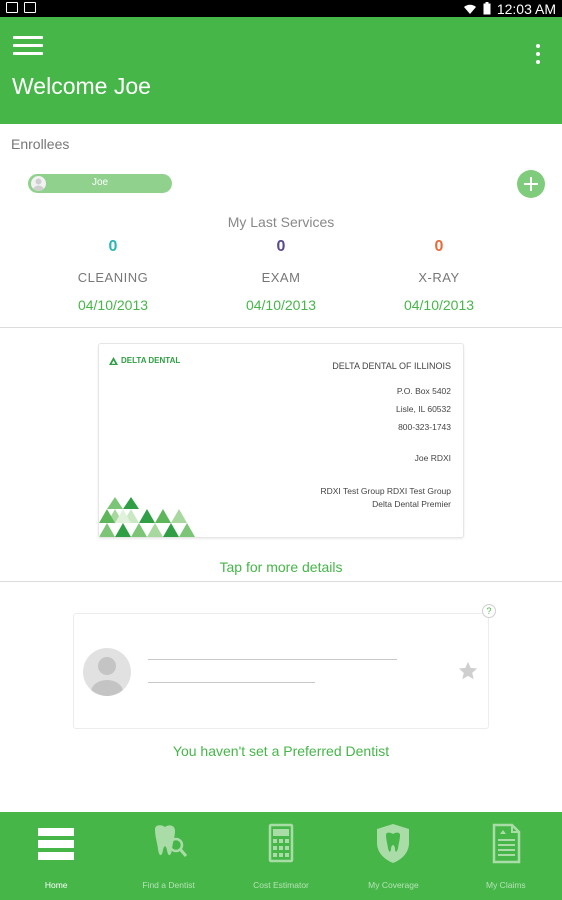  What do you see at coordinates (30, 7) in the screenshot?
I see `media-icon` at bounding box center [30, 7].